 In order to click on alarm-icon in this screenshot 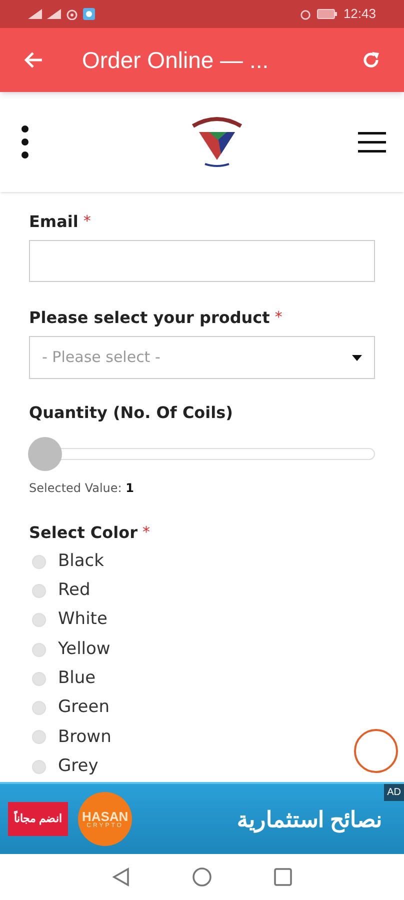, I will do `click(306, 14)`.